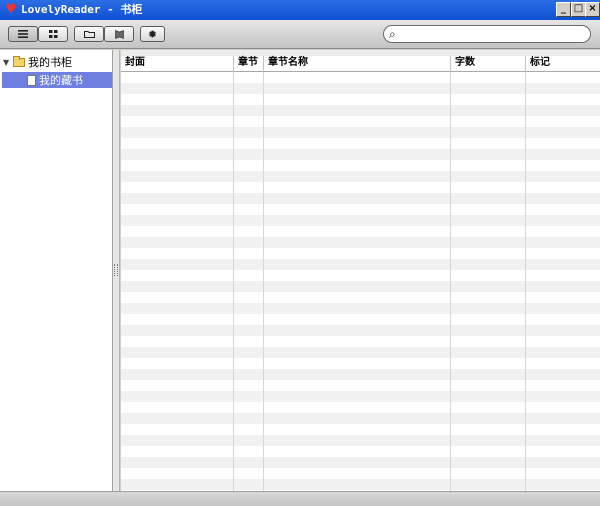 The height and width of the screenshot is (506, 600). I want to click on search-input, so click(493, 34).